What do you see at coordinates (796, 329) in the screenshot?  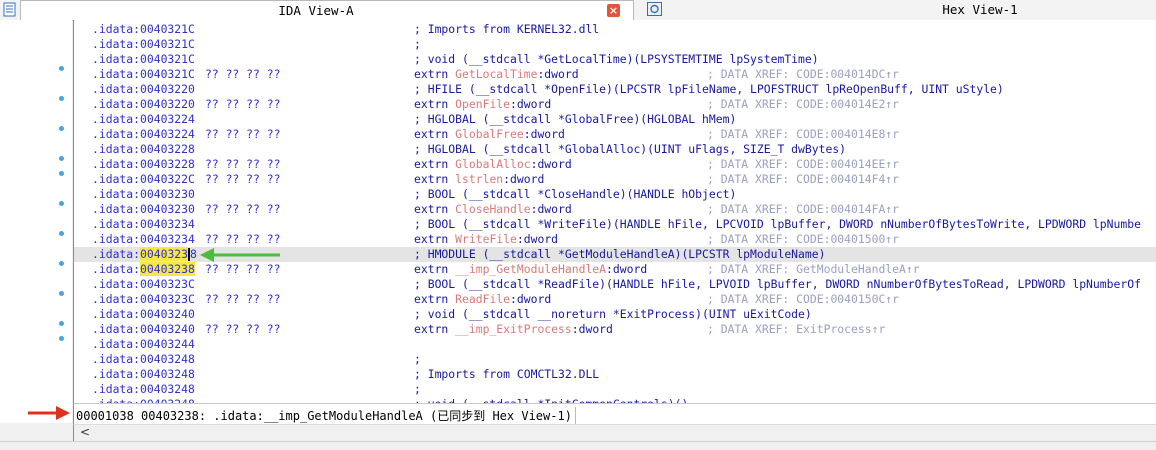 I see `xref-comment: ; DATA XREF: ExitProcess↑r` at bounding box center [796, 329].